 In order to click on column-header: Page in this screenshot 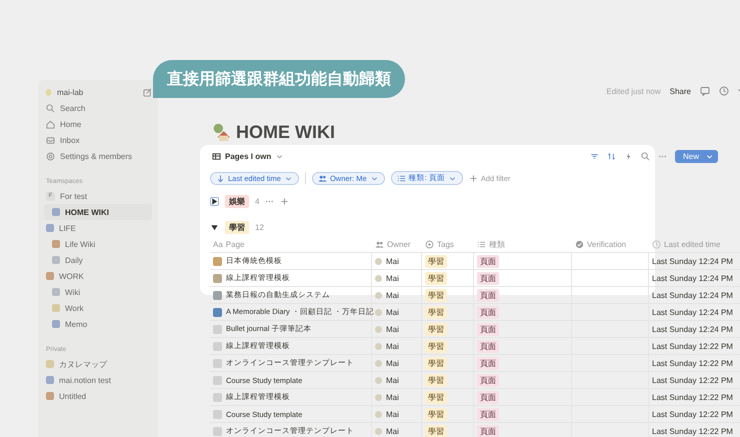, I will do `click(235, 244)`.